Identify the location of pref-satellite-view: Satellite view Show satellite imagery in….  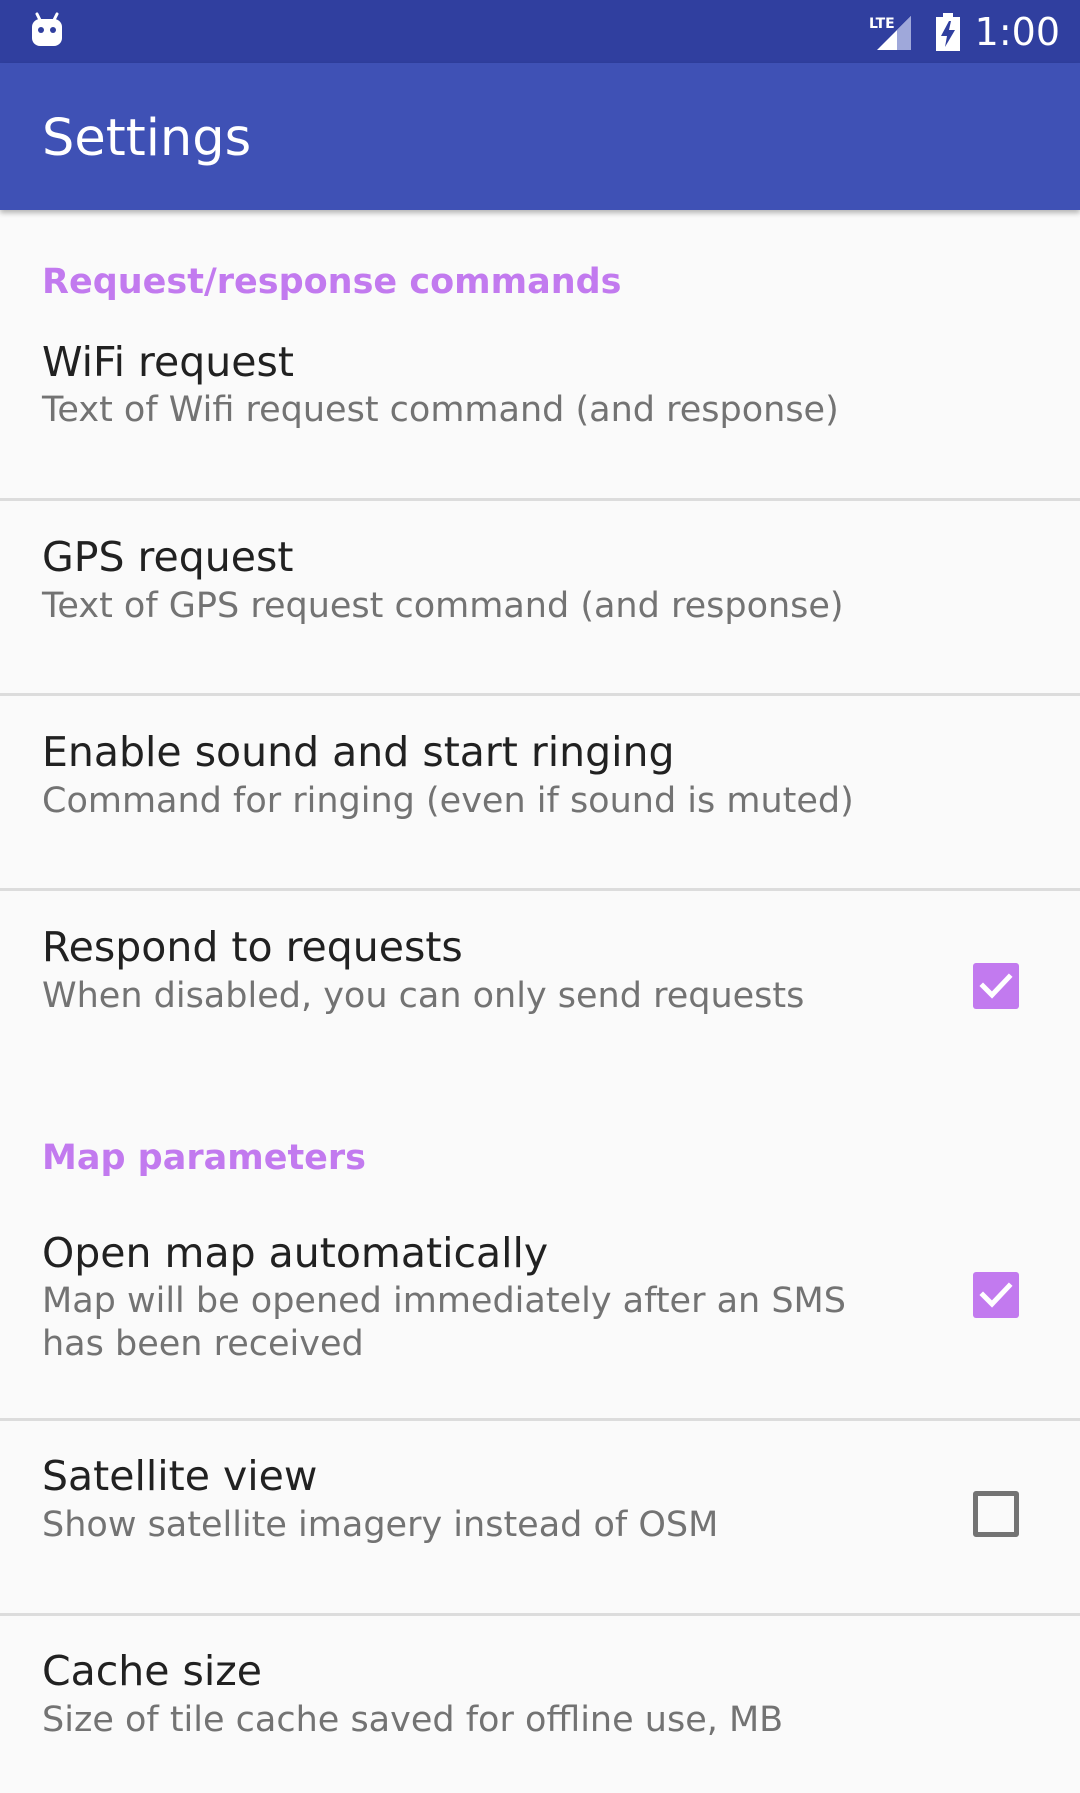
(540, 1517).